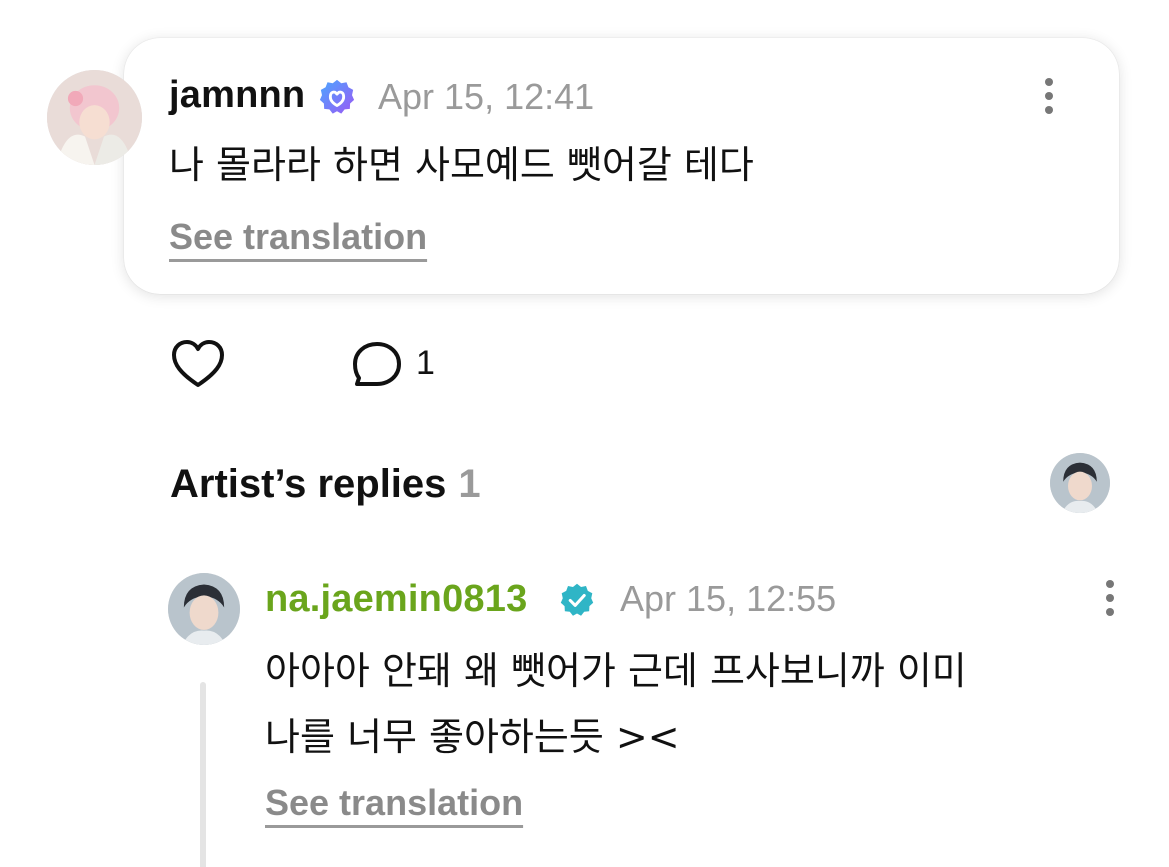  Describe the element at coordinates (396, 599) in the screenshot. I see `artist-username: na.jaemin0813` at that location.